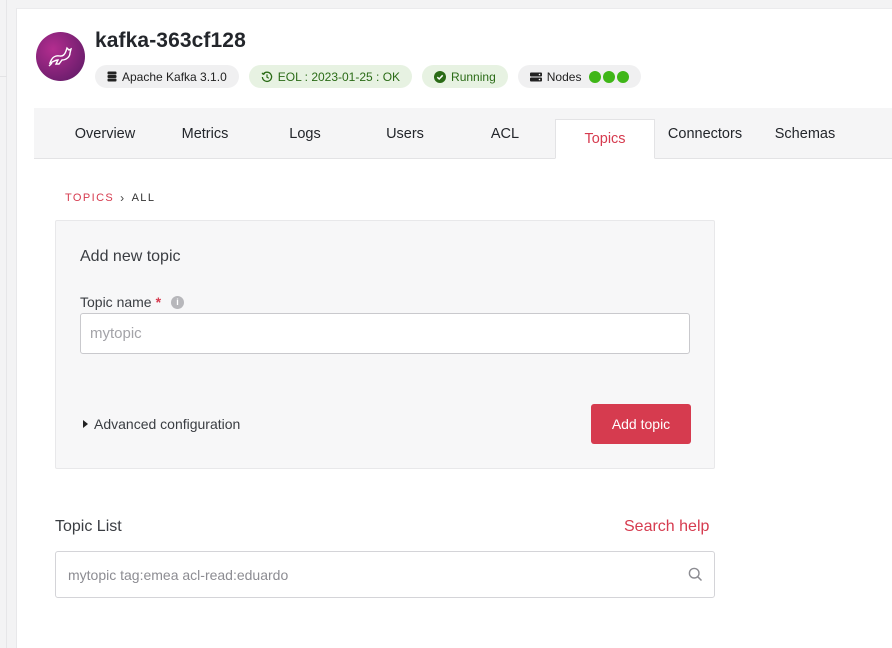 The height and width of the screenshot is (648, 892). I want to click on node-status-dots, so click(609, 76).